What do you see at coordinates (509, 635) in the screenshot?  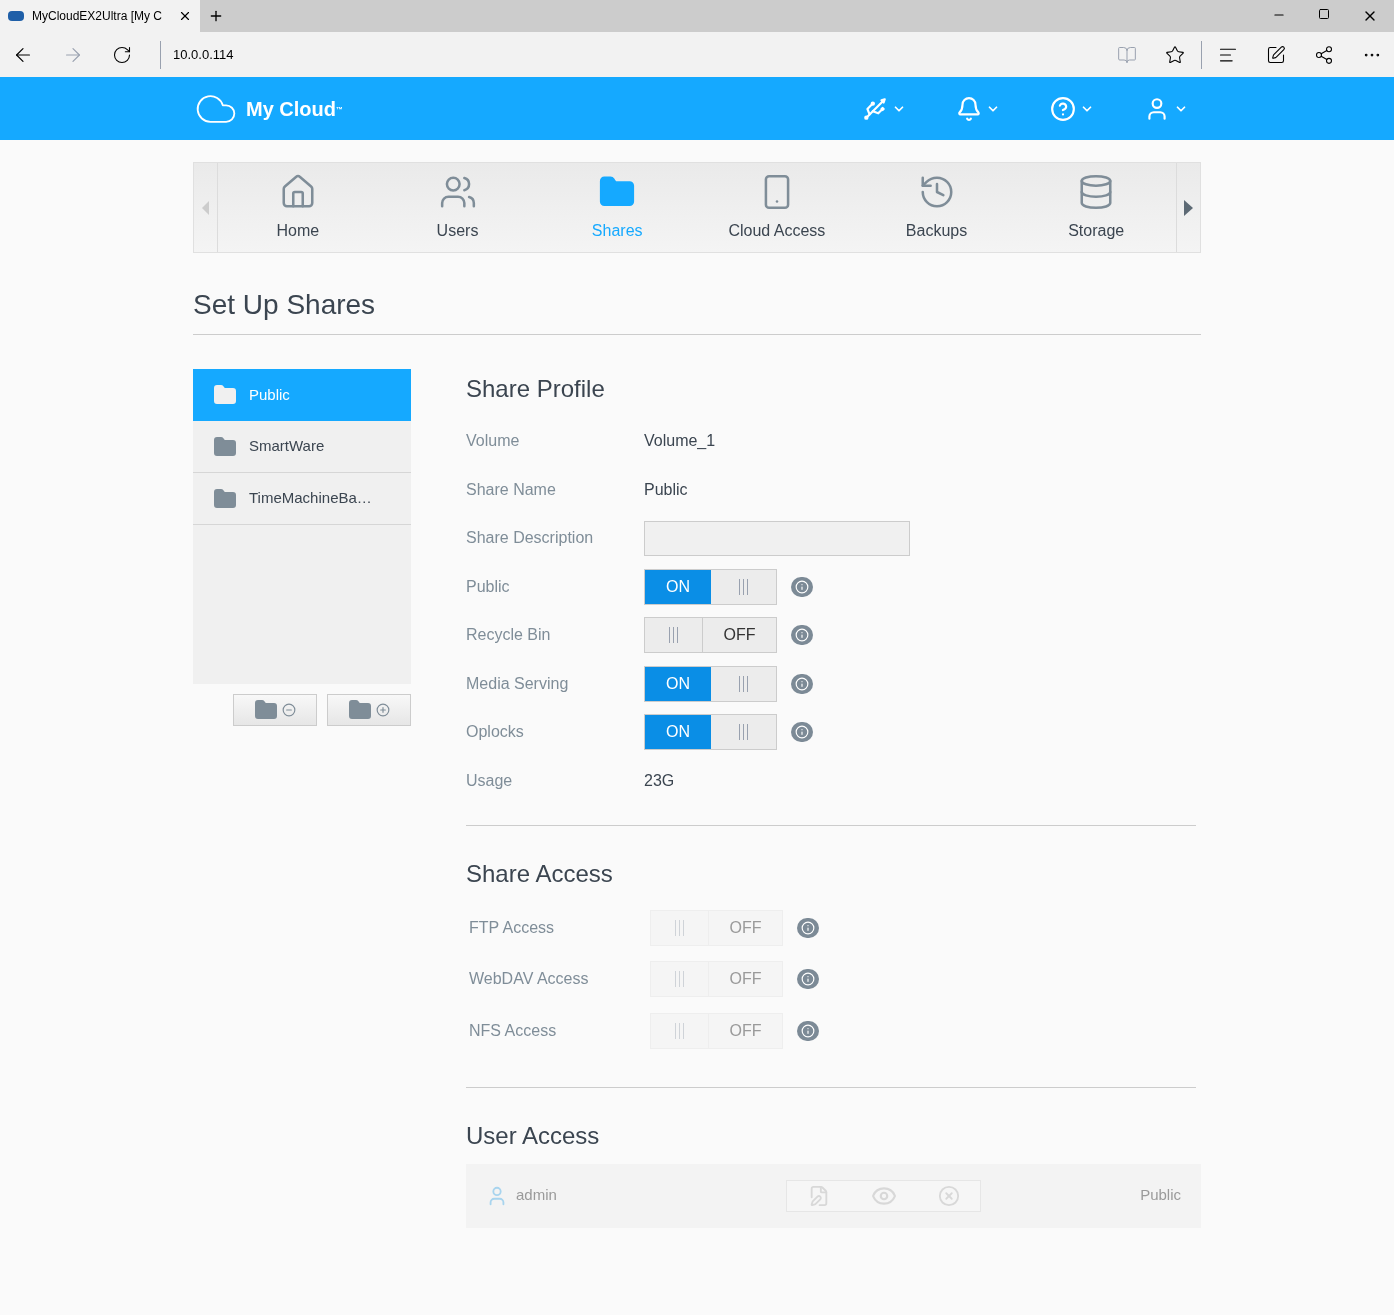 I see `field-label: Recycle Bin` at bounding box center [509, 635].